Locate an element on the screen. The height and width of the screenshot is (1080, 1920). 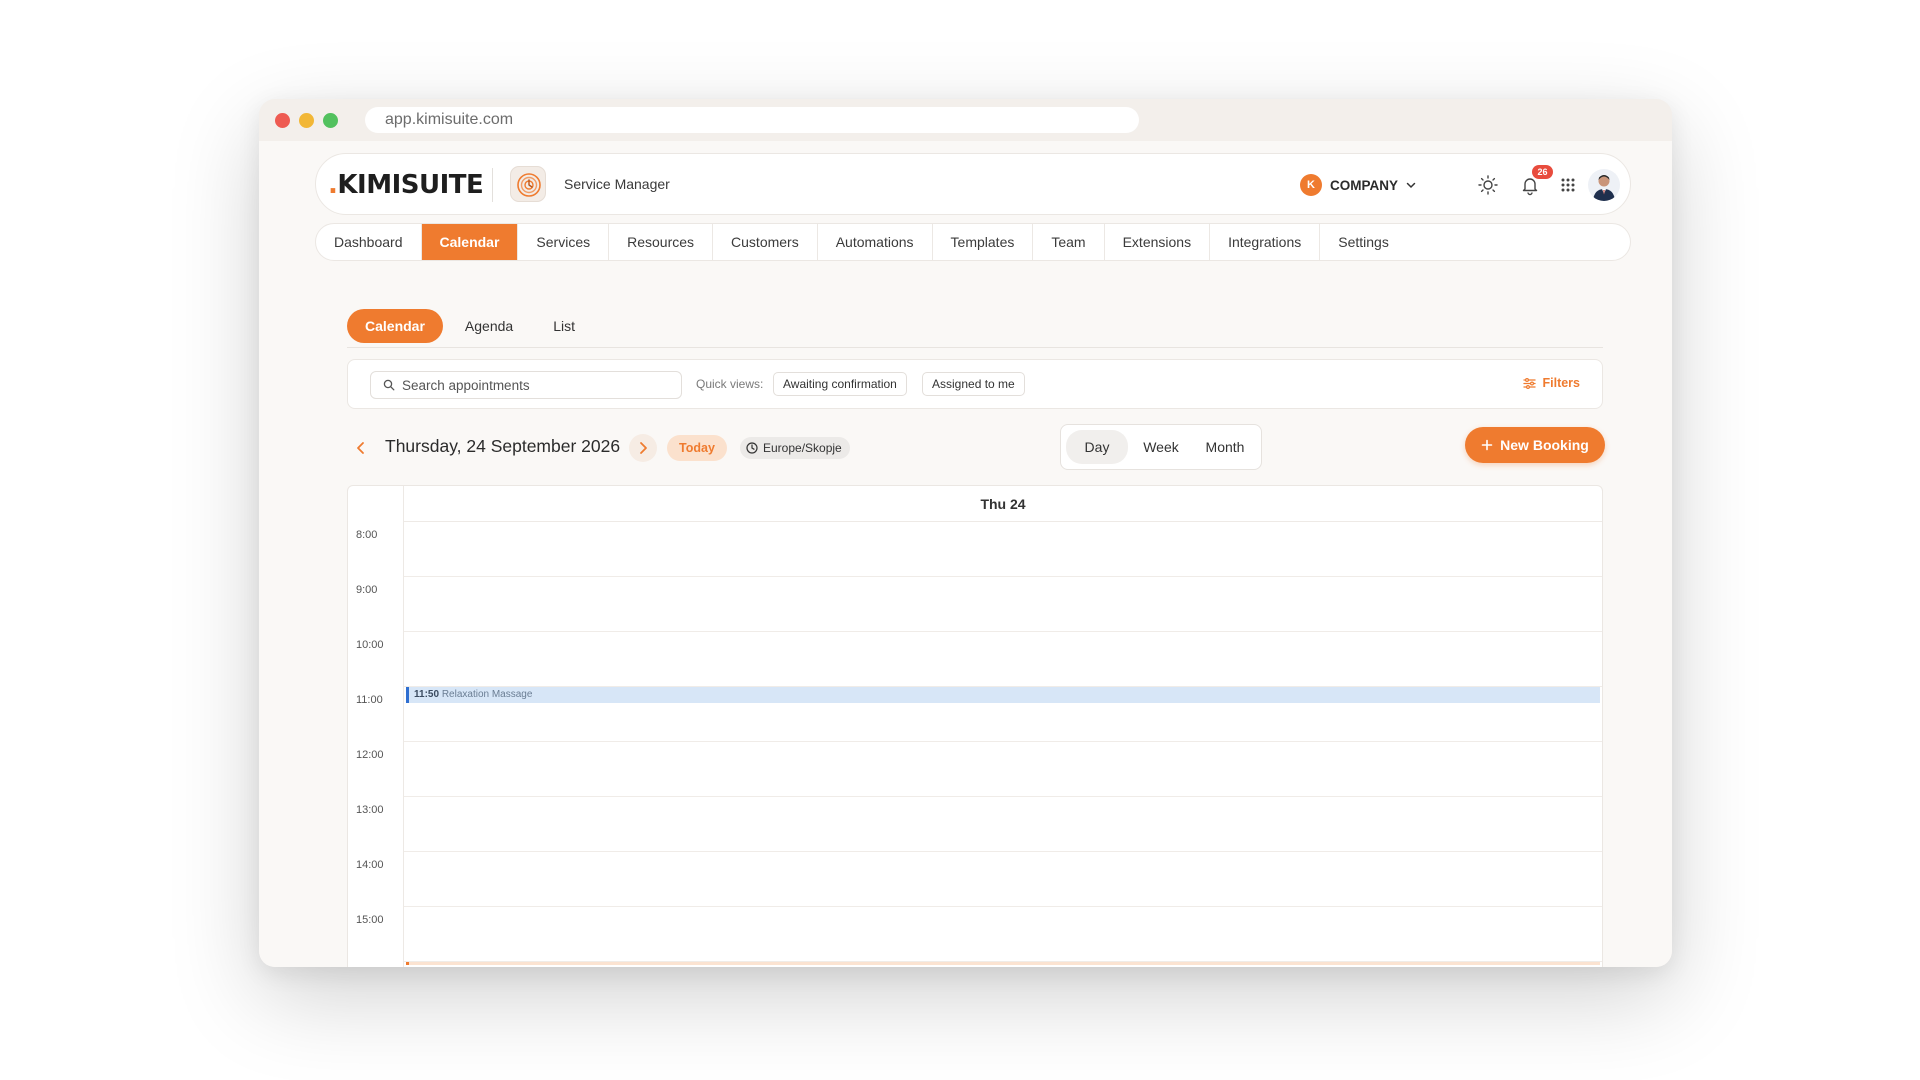
company-name: COMPANY is located at coordinates (1364, 185).